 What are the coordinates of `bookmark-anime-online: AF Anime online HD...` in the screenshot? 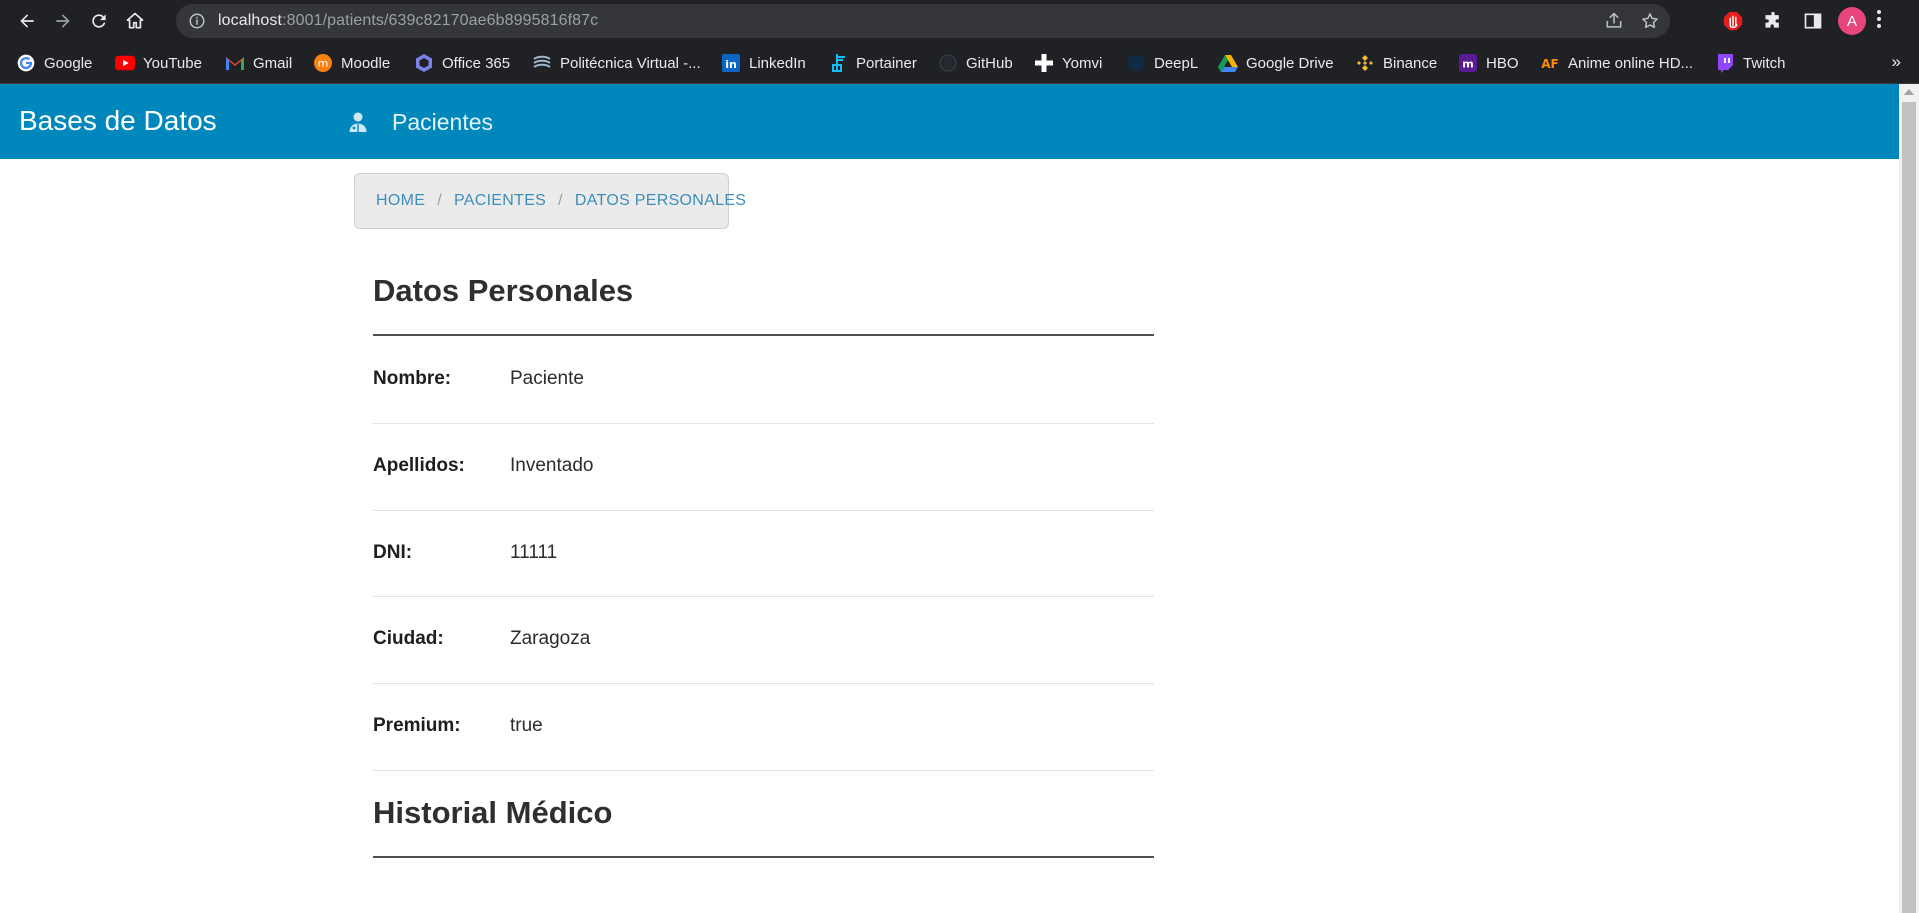 It's located at (1616, 63).